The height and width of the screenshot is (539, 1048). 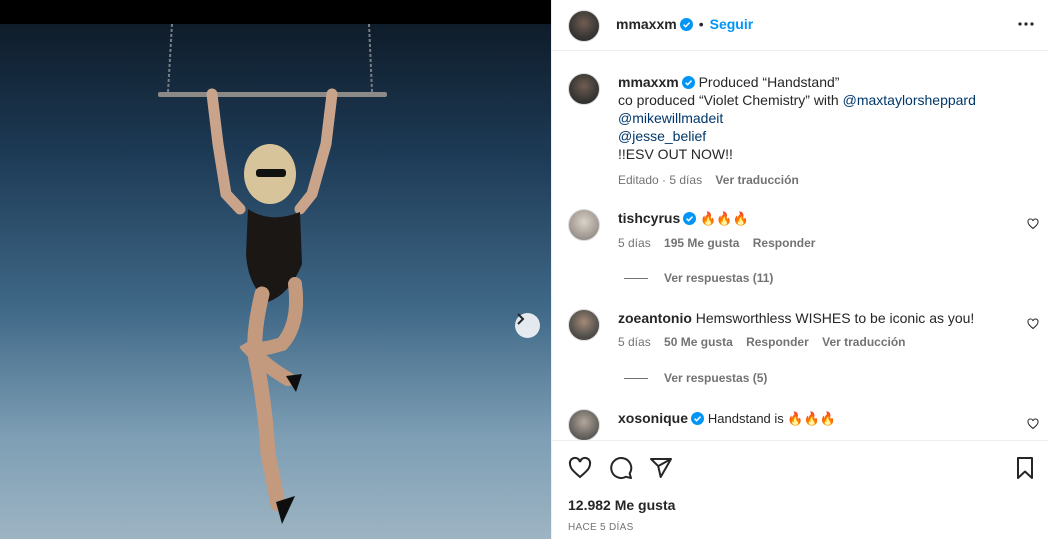 What do you see at coordinates (771, 418) in the screenshot?
I see `comment-text: Handstand is 🔥🔥🔥` at bounding box center [771, 418].